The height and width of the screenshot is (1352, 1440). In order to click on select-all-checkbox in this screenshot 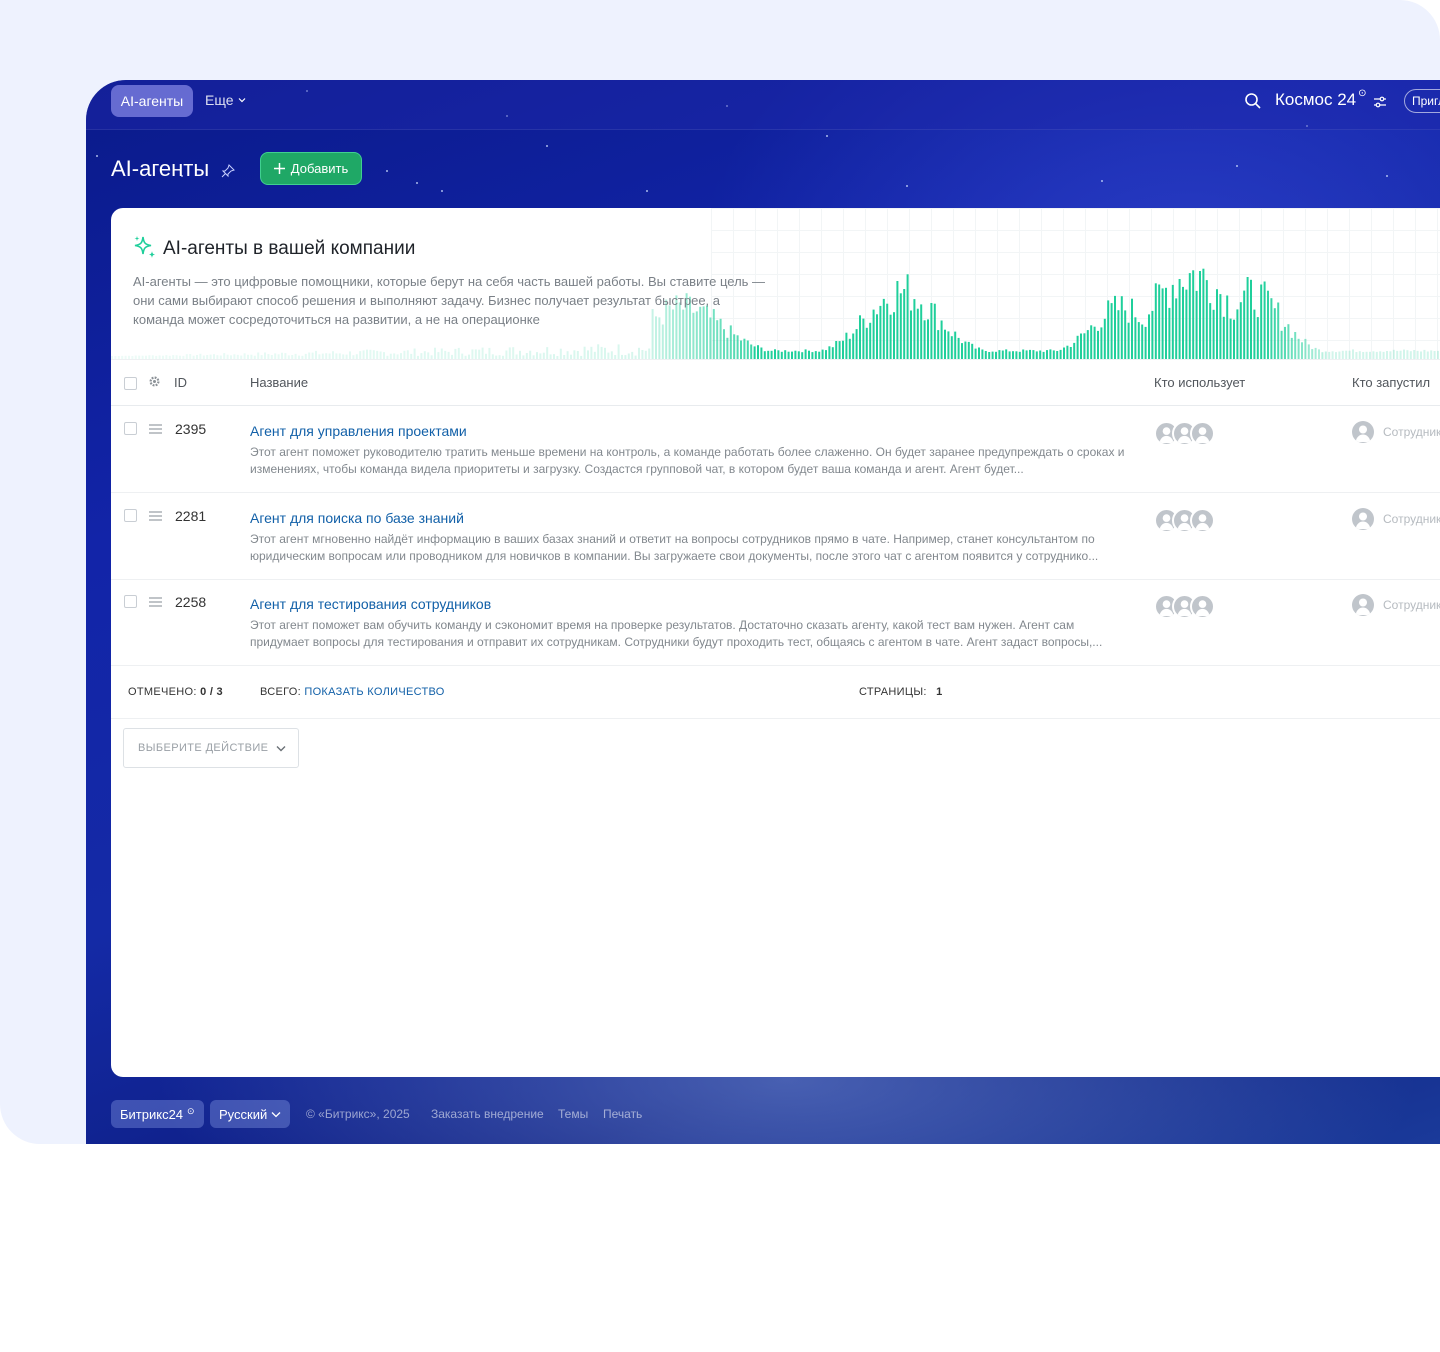, I will do `click(130, 383)`.